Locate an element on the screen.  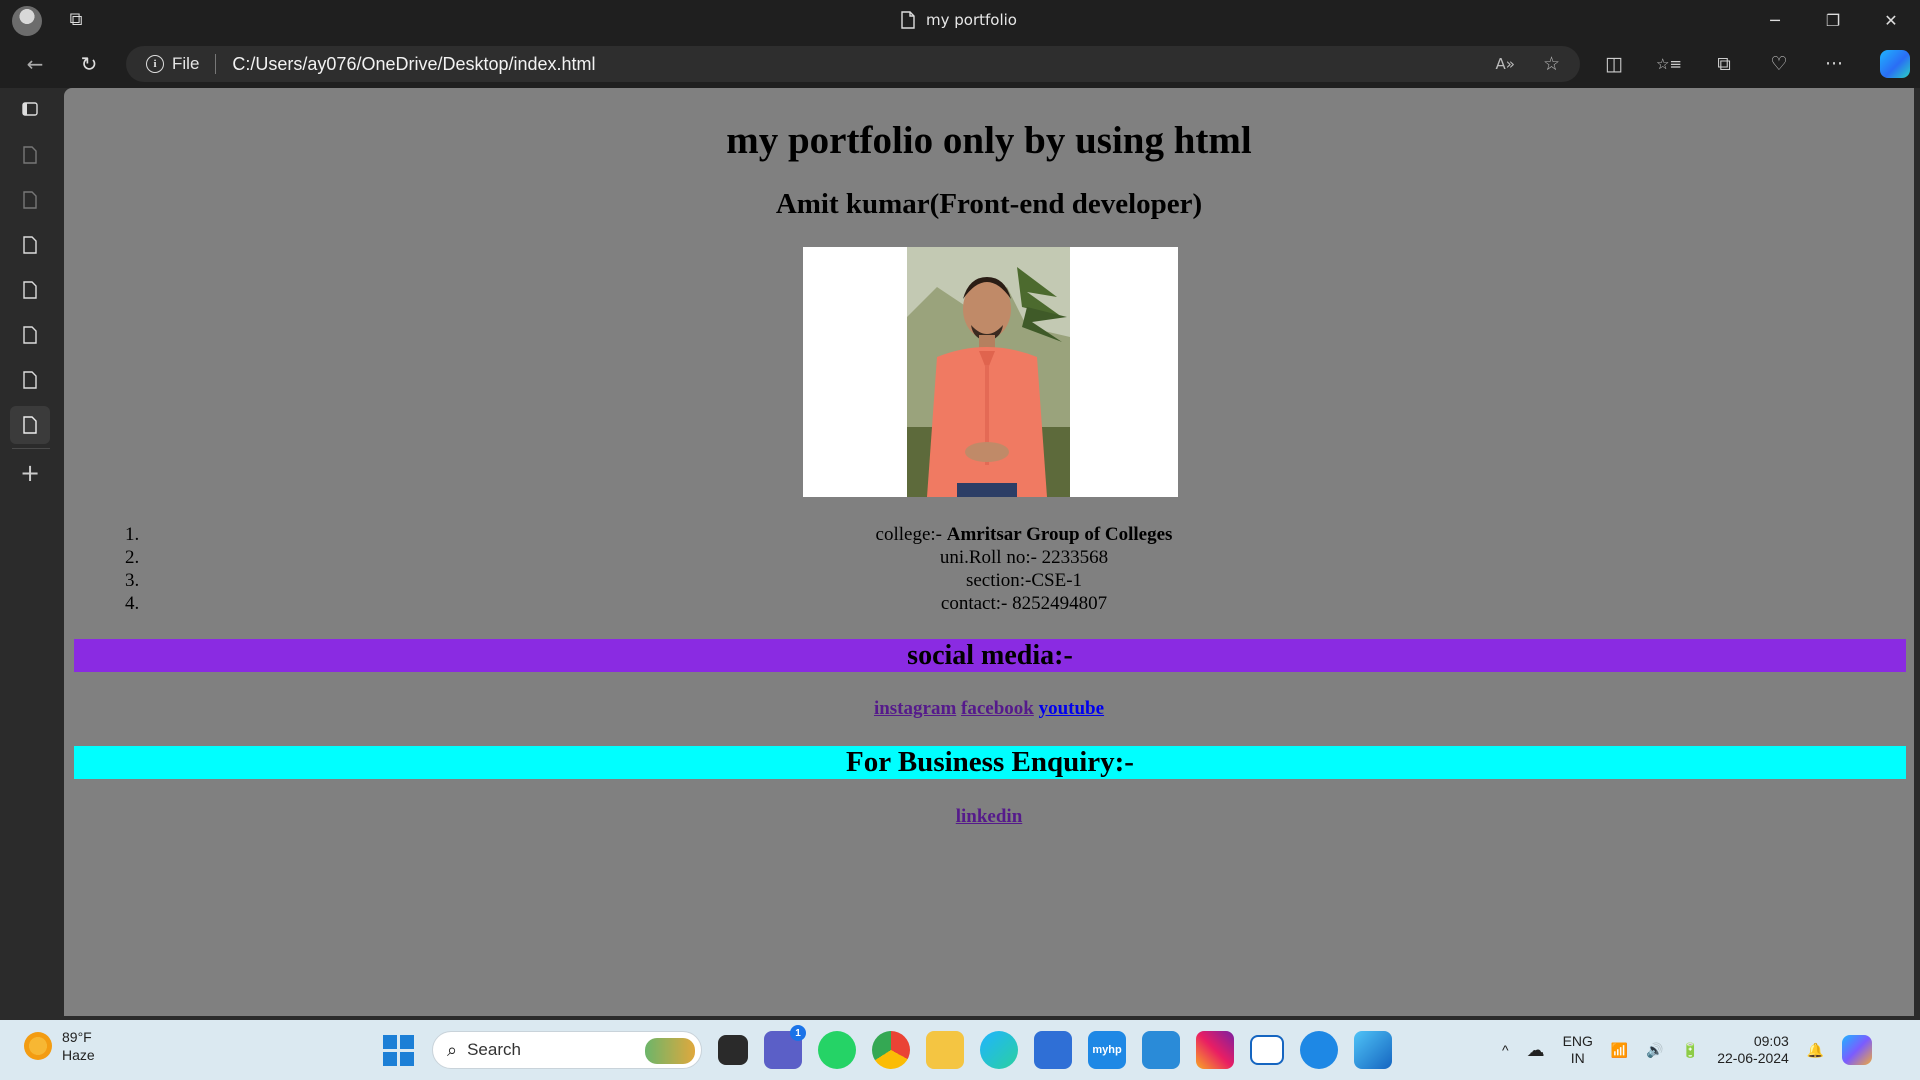
myhp-icon: myhp is located at coordinates (1107, 1050).